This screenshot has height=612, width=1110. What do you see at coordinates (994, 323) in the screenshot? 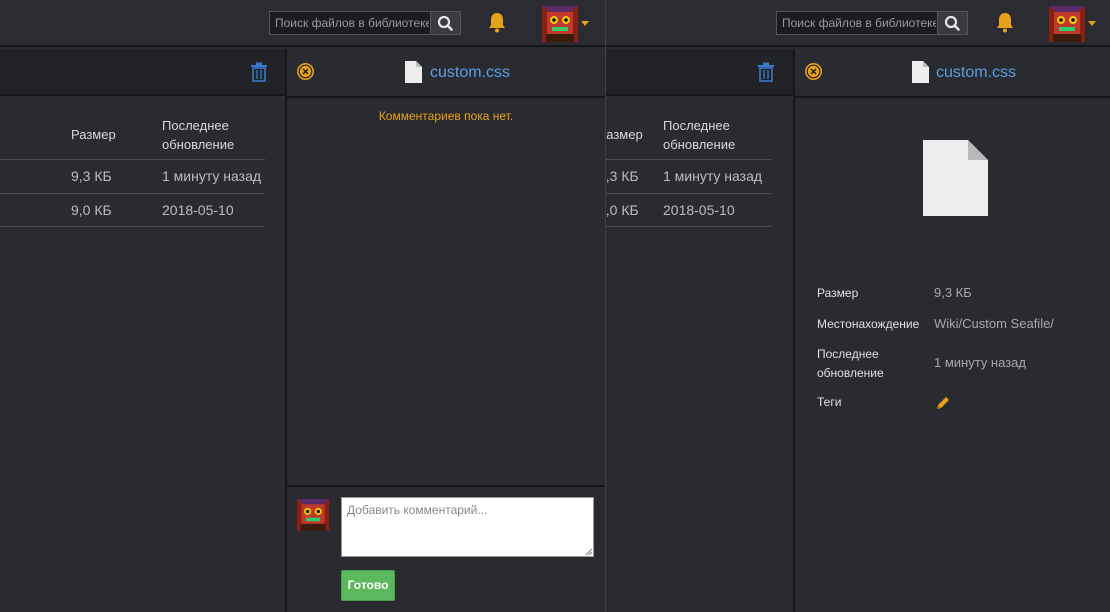
I see `location-value: Wiki/Custom Seafile/` at bounding box center [994, 323].